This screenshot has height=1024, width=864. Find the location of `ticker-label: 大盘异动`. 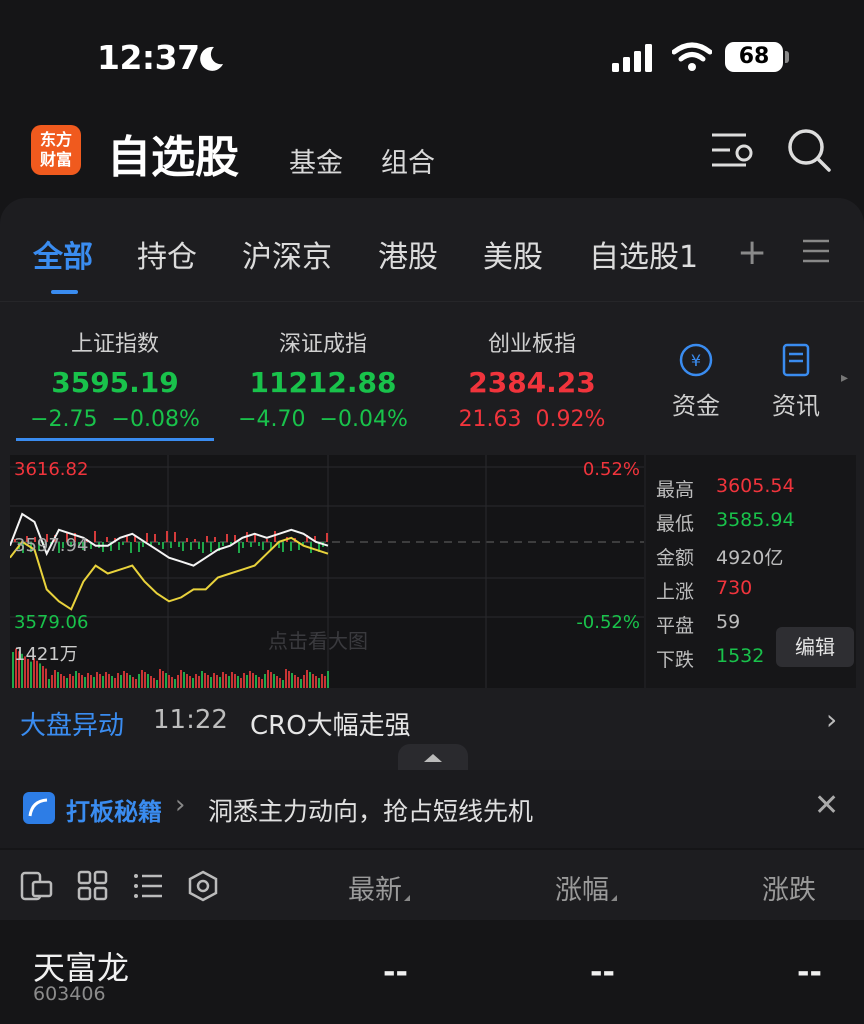

ticker-label: 大盘异动 is located at coordinates (72, 726).